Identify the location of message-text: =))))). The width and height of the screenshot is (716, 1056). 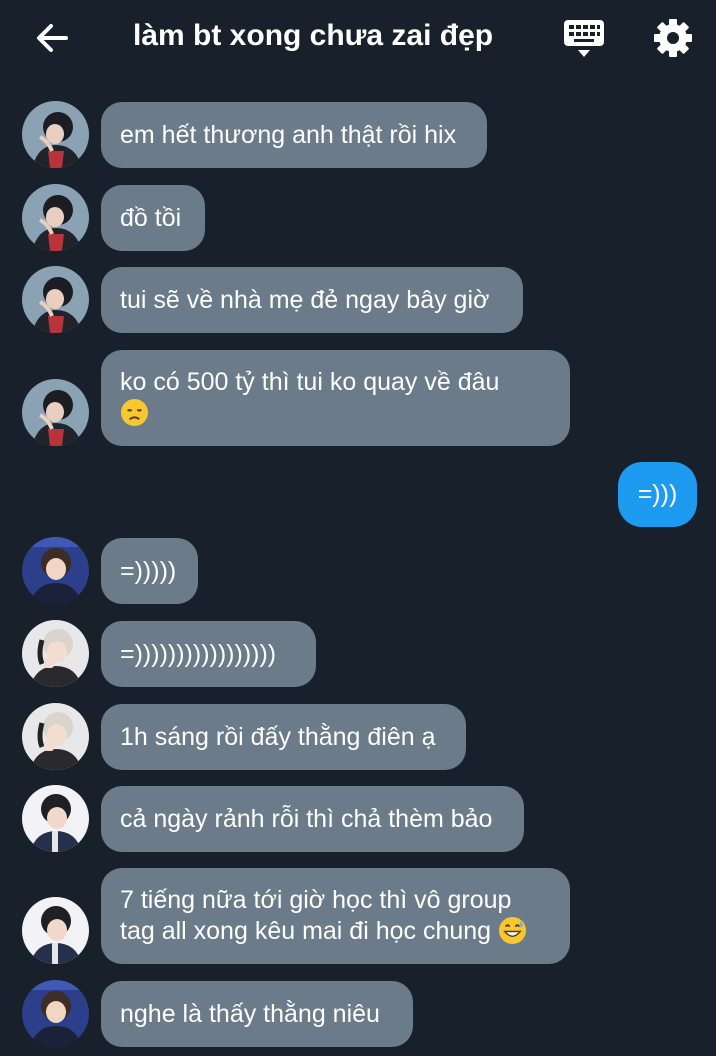
(148, 570).